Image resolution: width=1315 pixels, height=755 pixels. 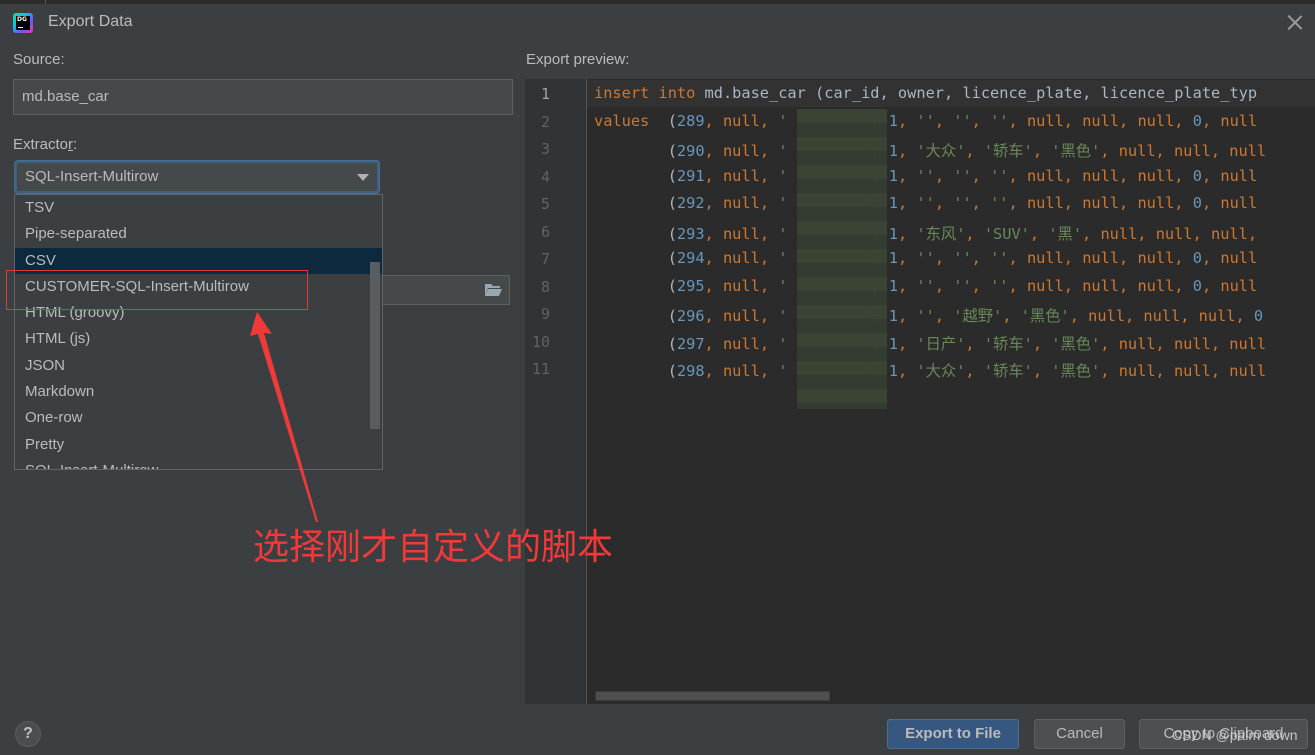 What do you see at coordinates (157, 290) in the screenshot?
I see `annotation-highlight-box` at bounding box center [157, 290].